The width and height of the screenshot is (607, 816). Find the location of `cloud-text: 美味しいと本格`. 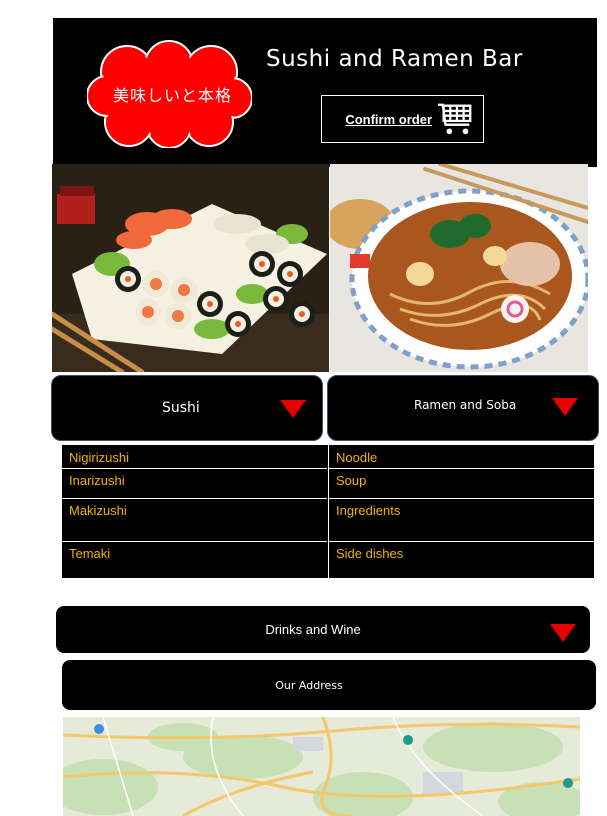

cloud-text: 美味しいと本格 is located at coordinates (172, 95).